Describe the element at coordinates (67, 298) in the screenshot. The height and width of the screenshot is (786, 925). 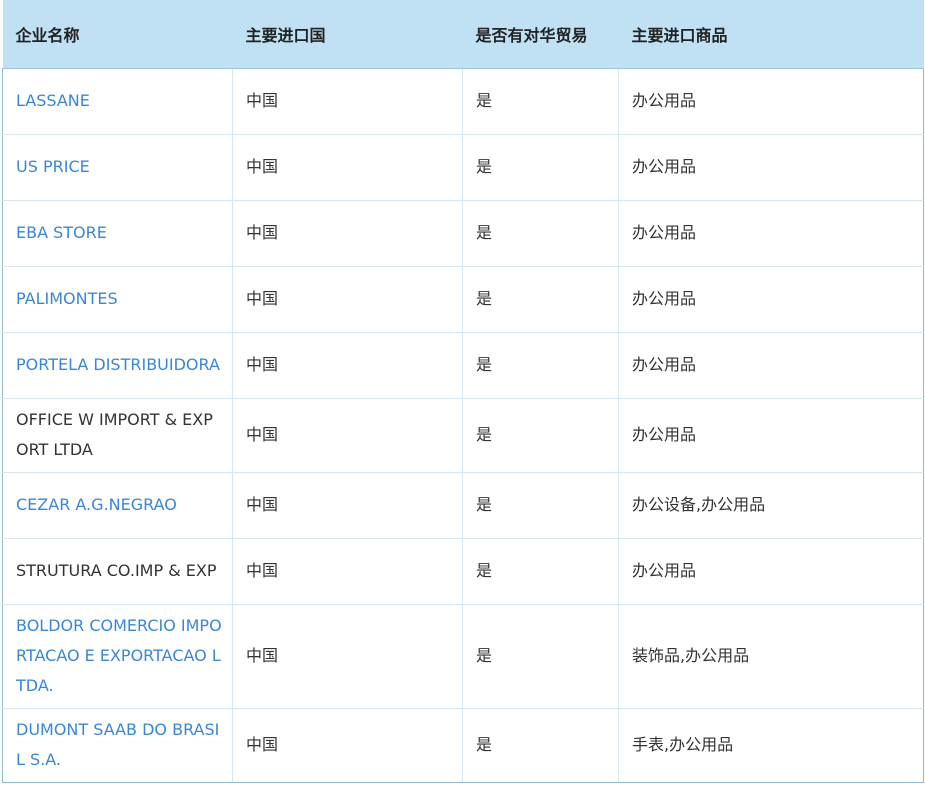
I see `company-link: PALIMONTES` at that location.